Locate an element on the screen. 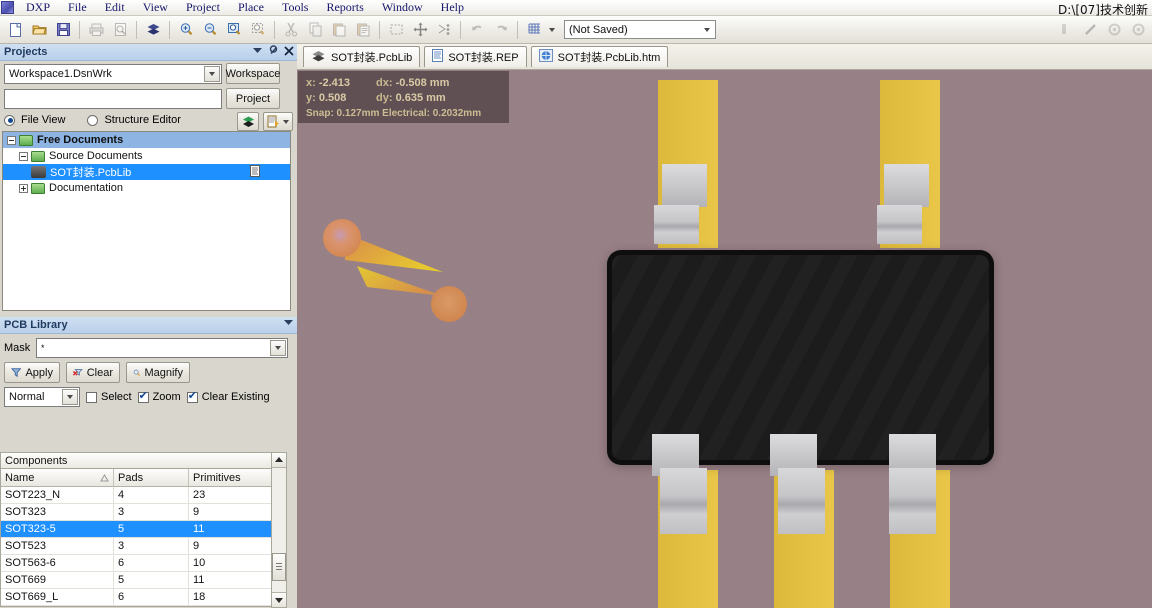 The image size is (1152, 608). scroll-up-icon is located at coordinates (279, 460).